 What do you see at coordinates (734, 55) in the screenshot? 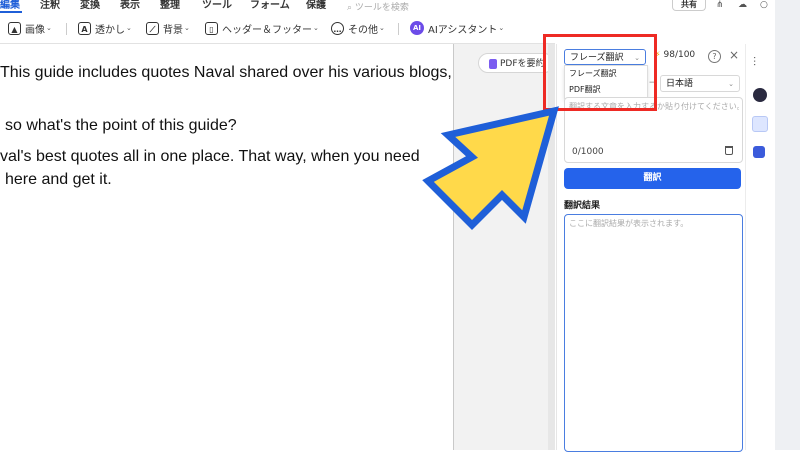
I see `close-icon: ×` at bounding box center [734, 55].